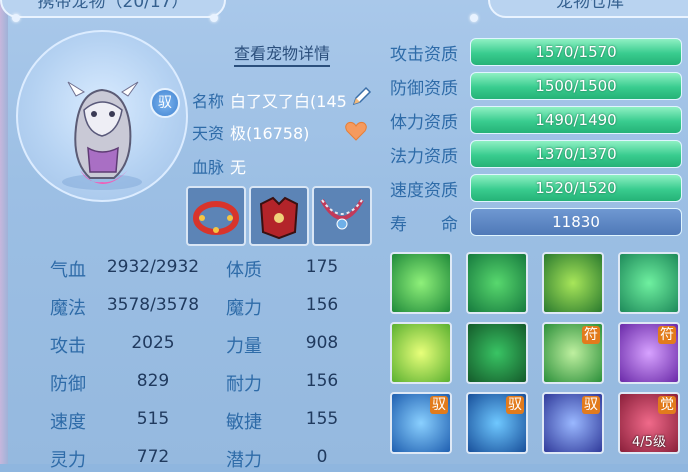 This screenshot has width=688, height=472. Describe the element at coordinates (113, 9) in the screenshot. I see `tab-carried-pets: 携带宠物（20/17）` at that location.